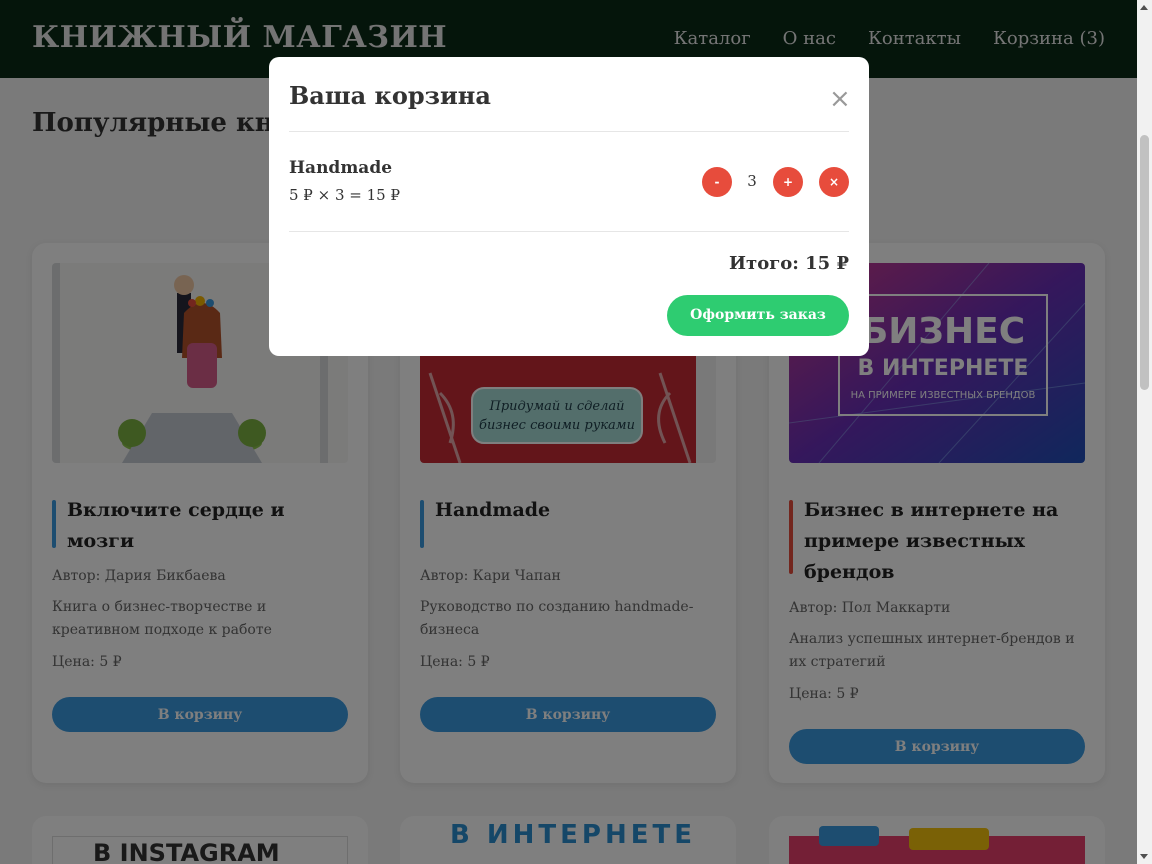 This screenshot has height=864, width=1152. Describe the element at coordinates (840, 99) in the screenshot. I see `close-icon: ×` at that location.